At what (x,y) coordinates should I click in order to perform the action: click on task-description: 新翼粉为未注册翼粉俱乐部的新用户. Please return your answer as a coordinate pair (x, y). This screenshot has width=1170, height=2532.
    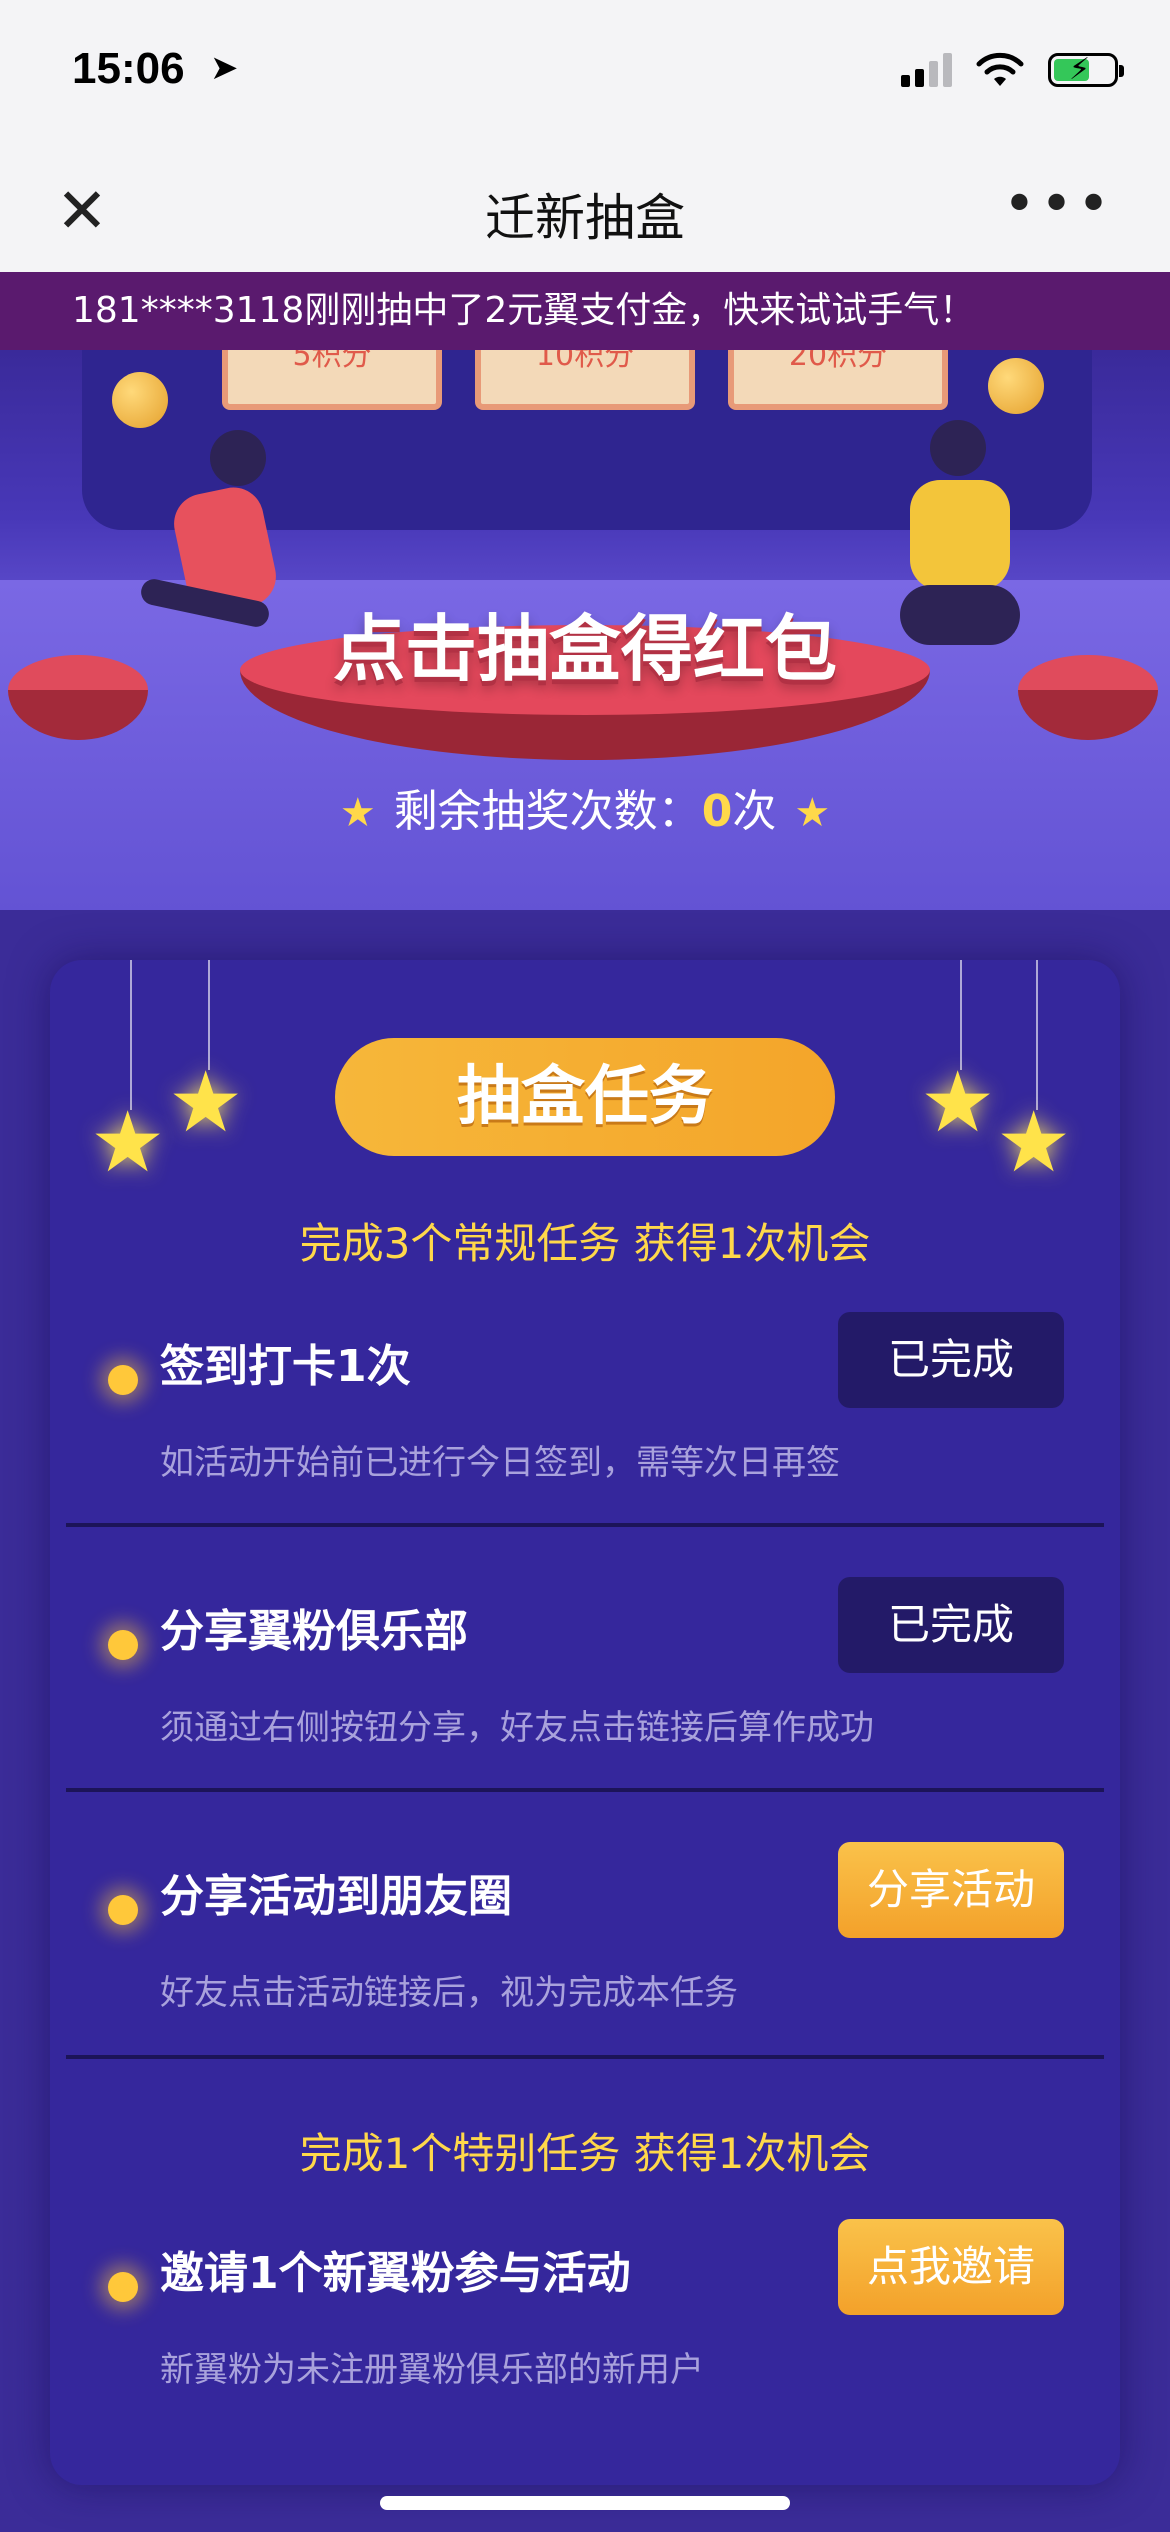
    Looking at the image, I should click on (432, 2370).